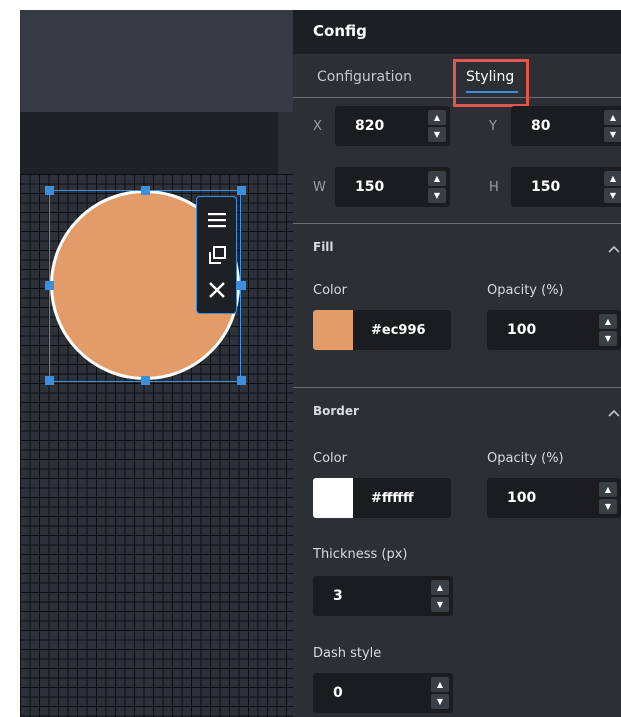 Image resolution: width=621 pixels, height=717 pixels. Describe the element at coordinates (241, 380) in the screenshot. I see `resize-handle-bottom-right` at that location.